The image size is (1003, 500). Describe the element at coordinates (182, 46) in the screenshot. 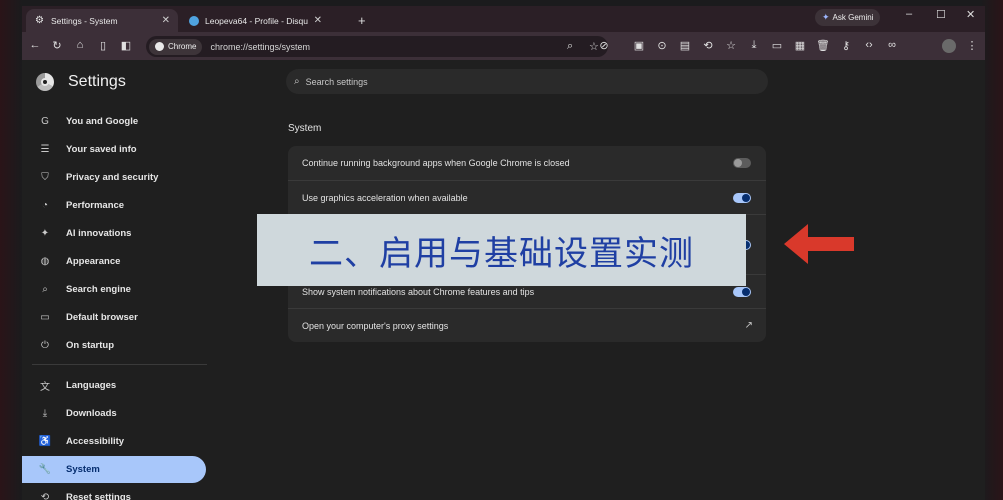

I see `chip-label: Chrome` at that location.